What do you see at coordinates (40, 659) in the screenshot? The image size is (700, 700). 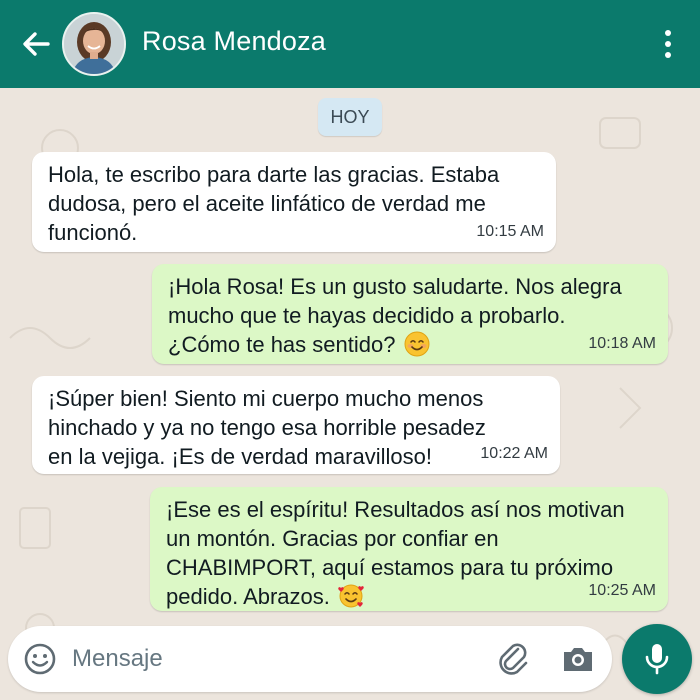 I see `emoji-icon` at bounding box center [40, 659].